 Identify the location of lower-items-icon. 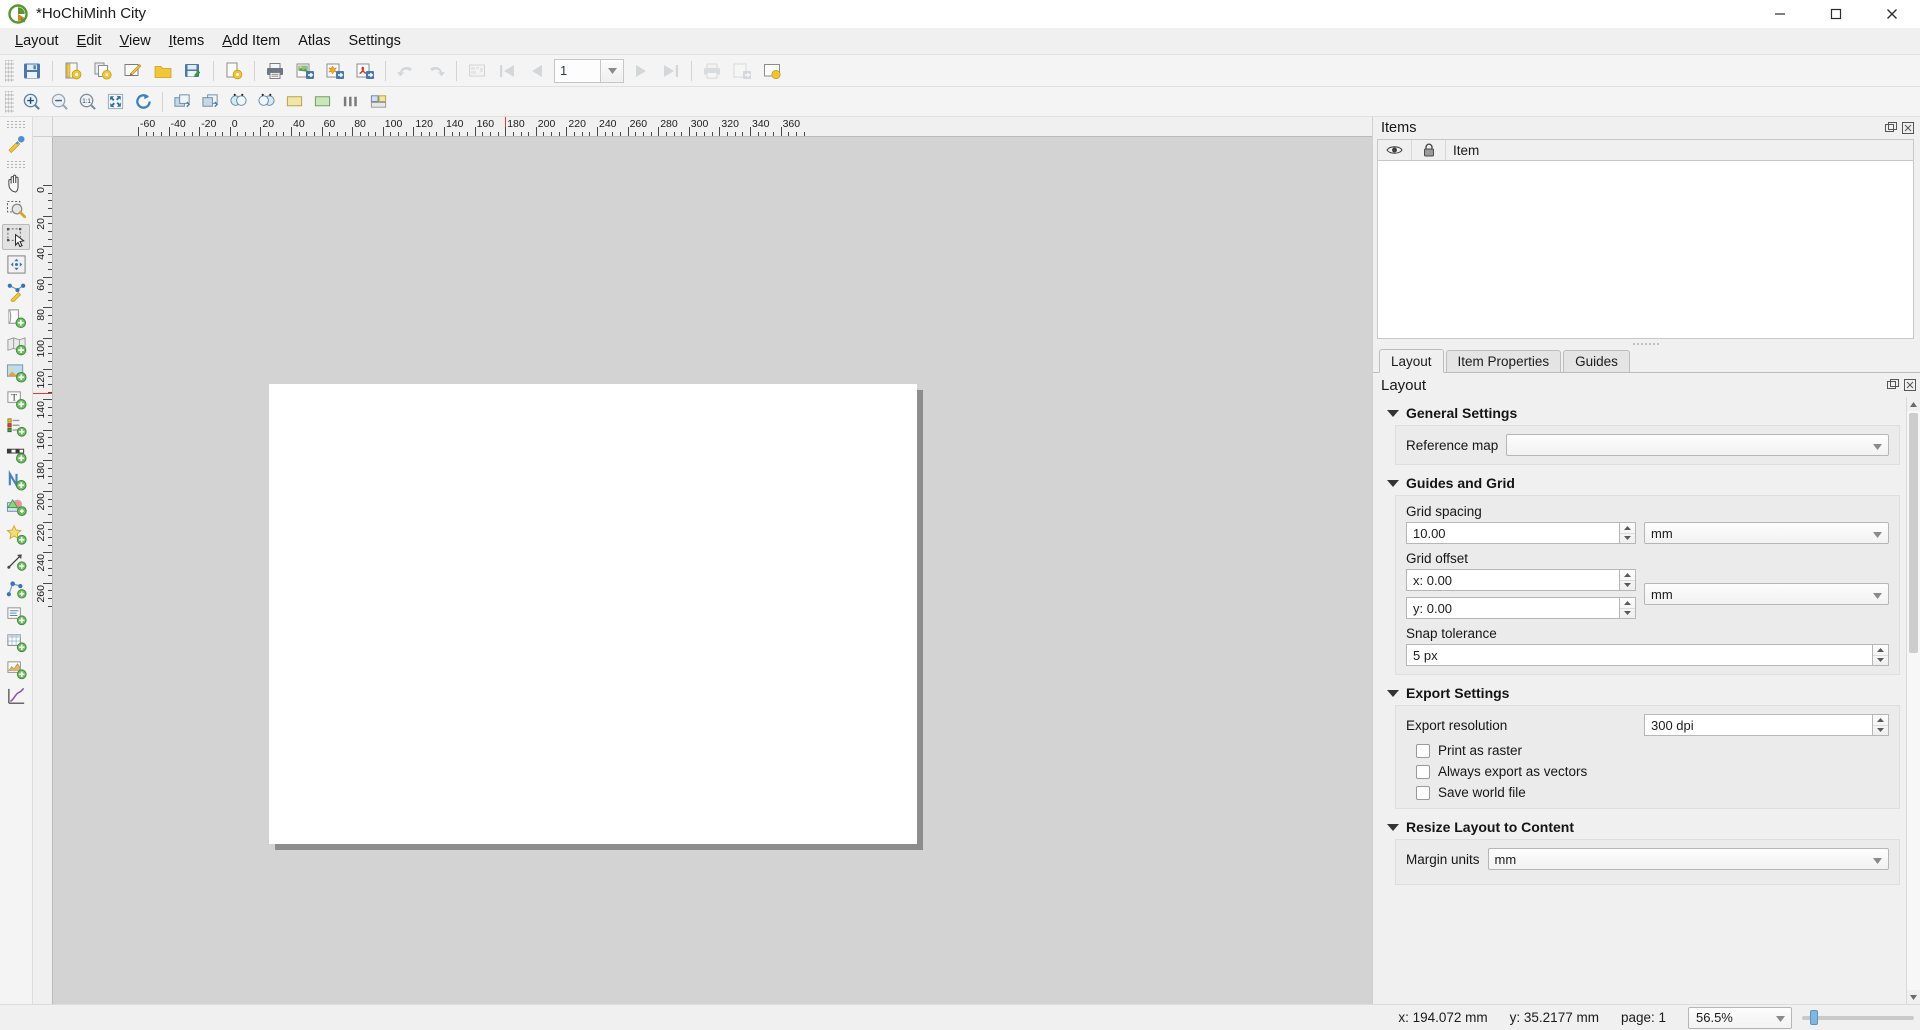
(210, 102).